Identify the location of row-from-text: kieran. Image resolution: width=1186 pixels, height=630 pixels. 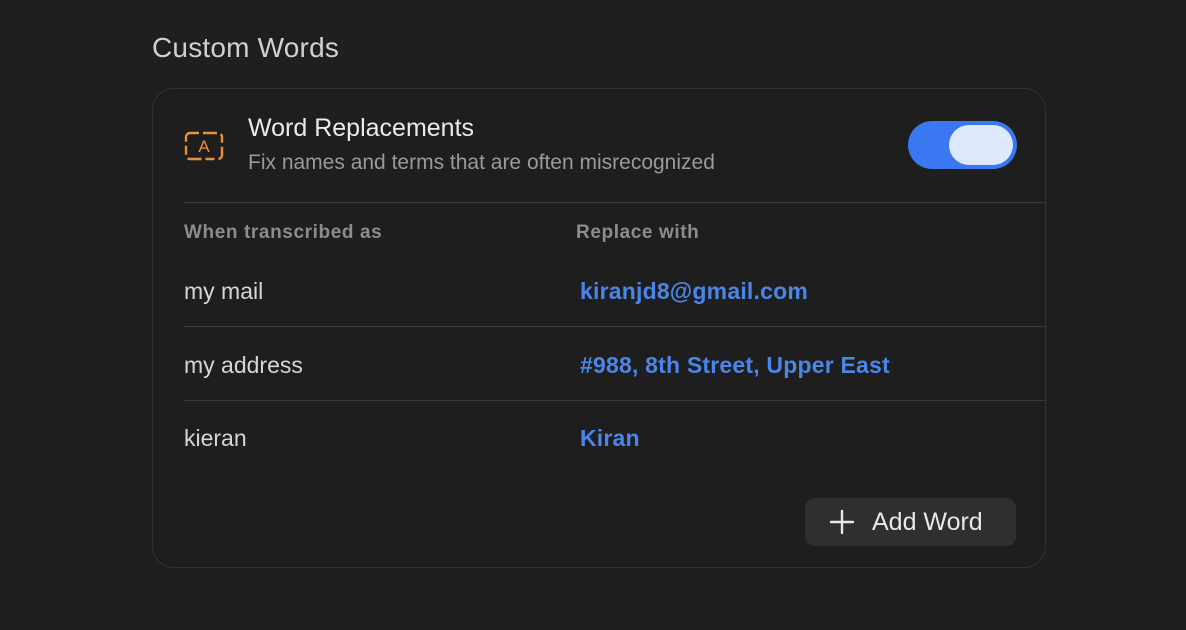
(215, 438).